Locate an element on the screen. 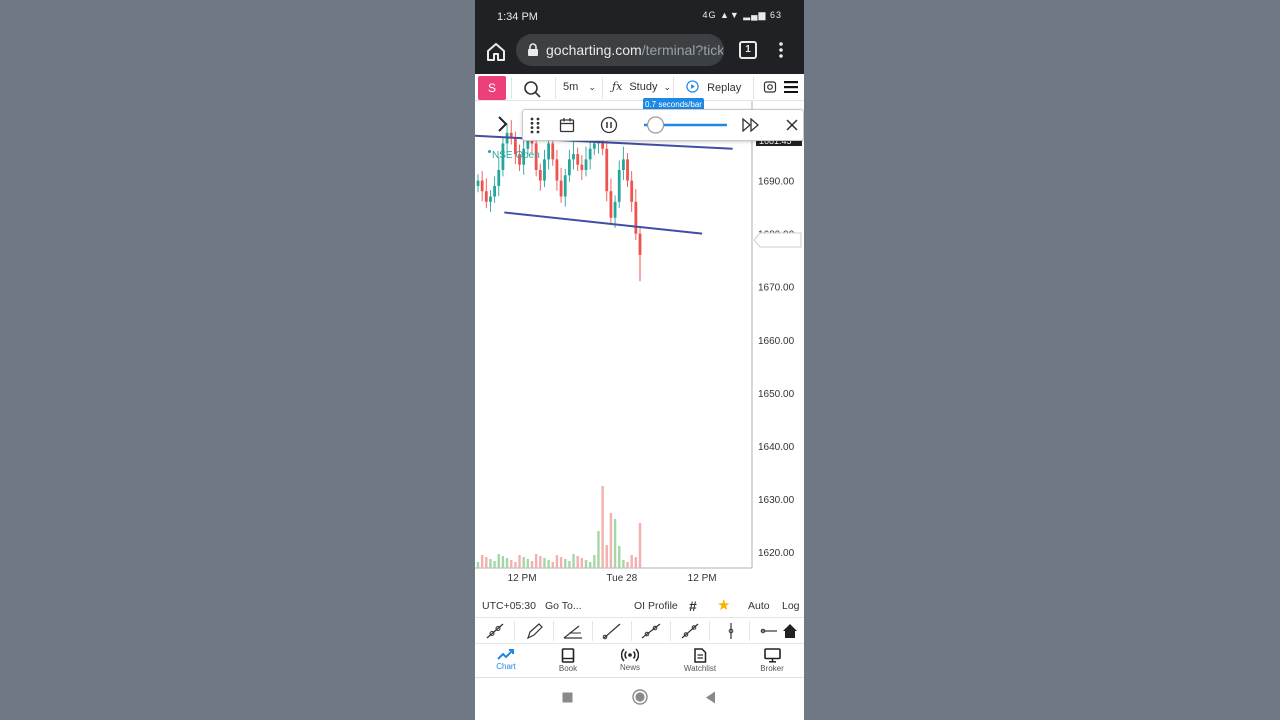 The image size is (1280, 720). price-tick-label: 1690.00 is located at coordinates (776, 182).